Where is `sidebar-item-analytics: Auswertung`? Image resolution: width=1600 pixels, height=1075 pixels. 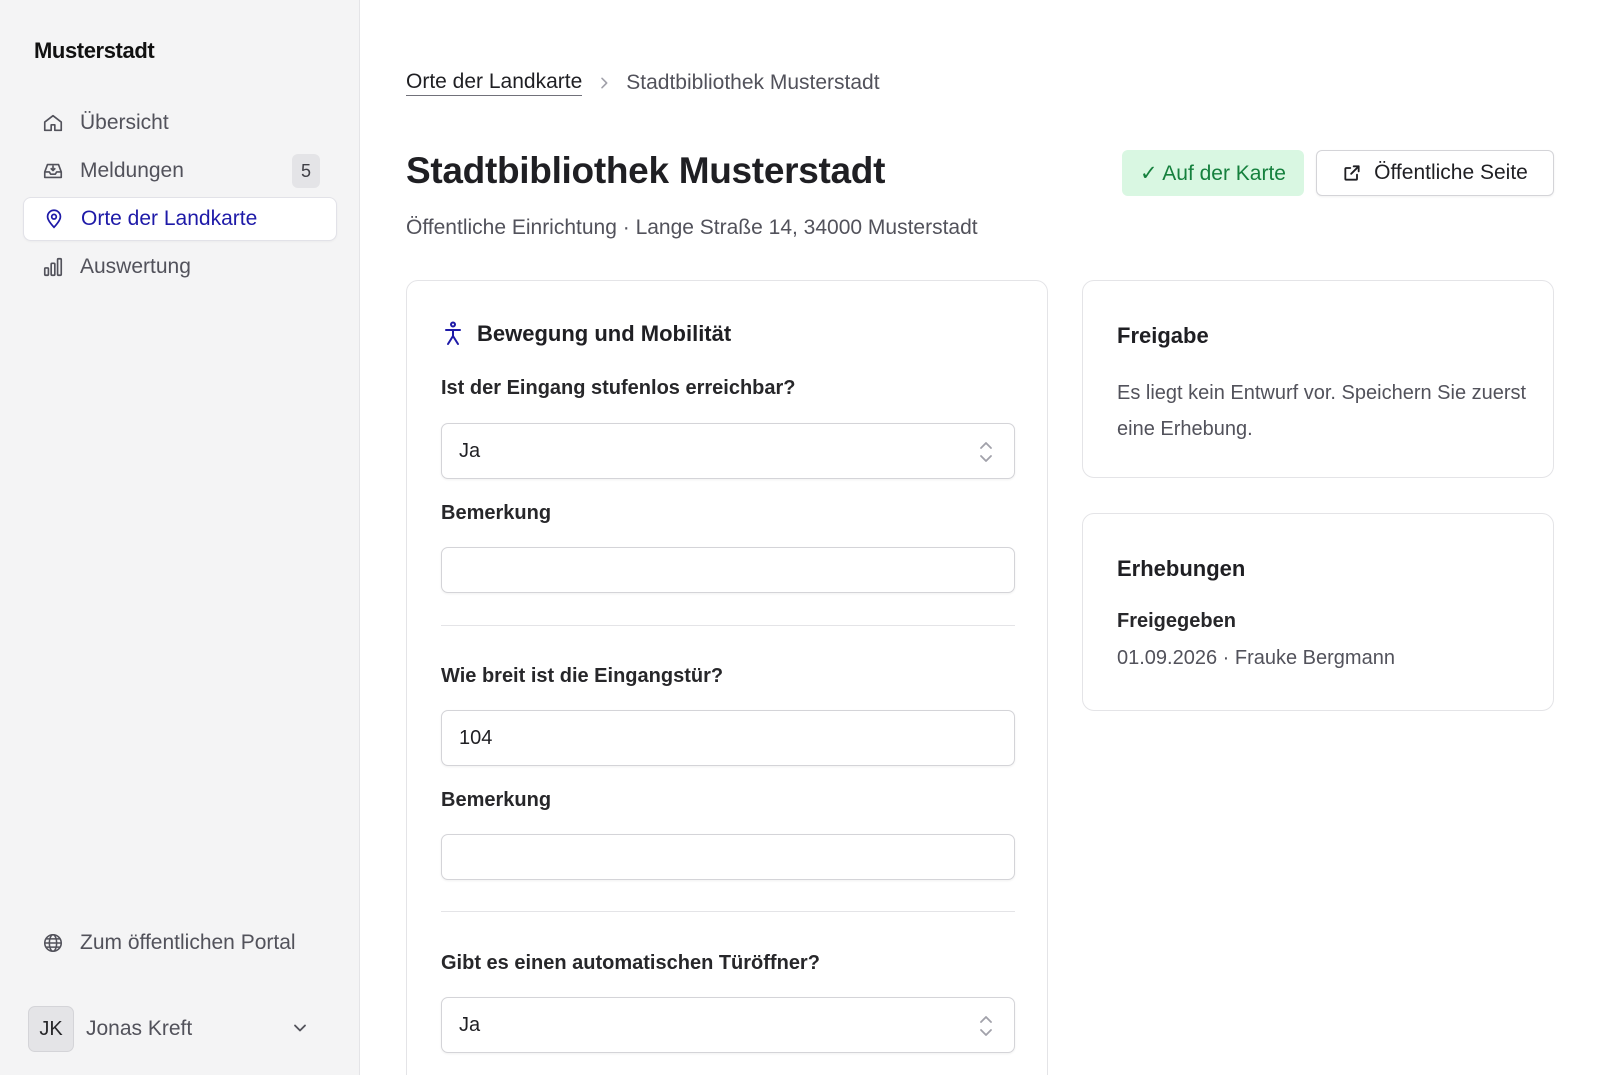 sidebar-item-analytics: Auswertung is located at coordinates (180, 267).